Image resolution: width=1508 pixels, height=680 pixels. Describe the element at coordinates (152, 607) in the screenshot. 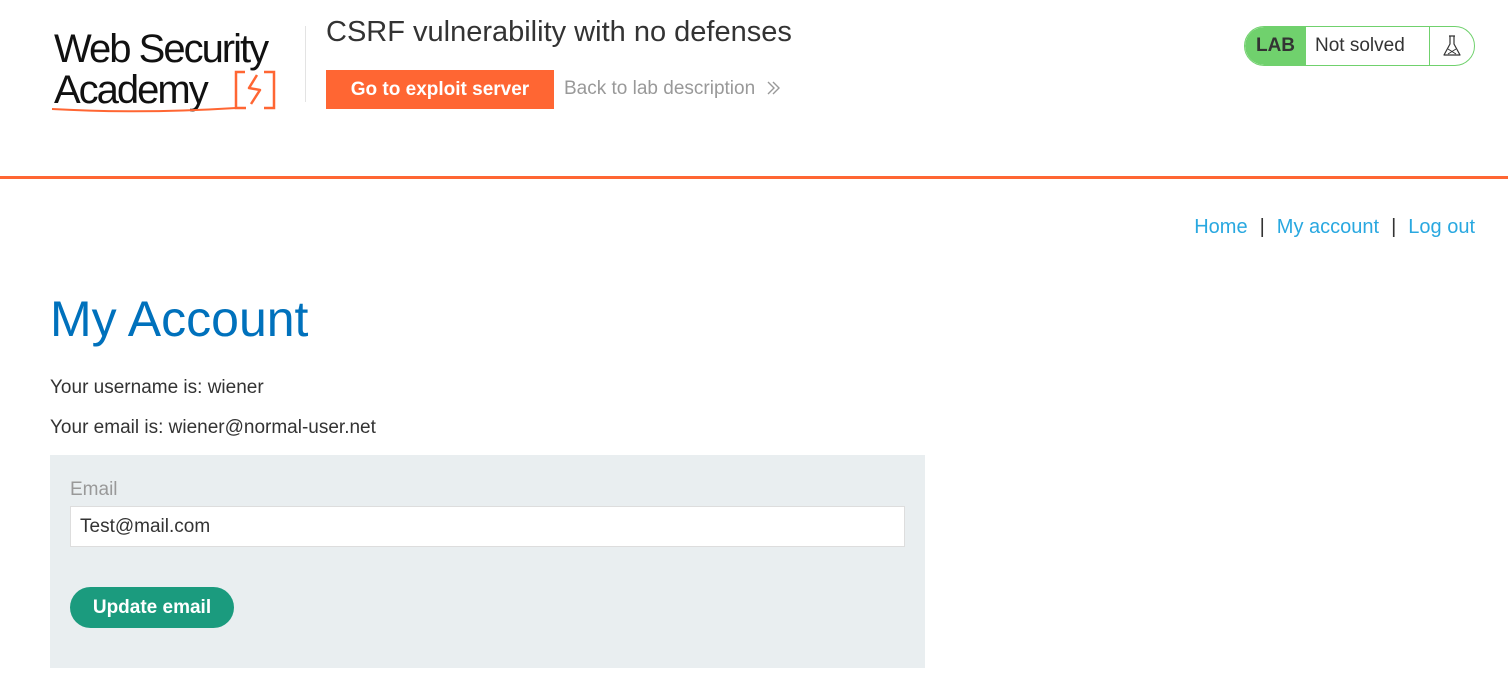

I see `update-email-button: Update email` at that location.